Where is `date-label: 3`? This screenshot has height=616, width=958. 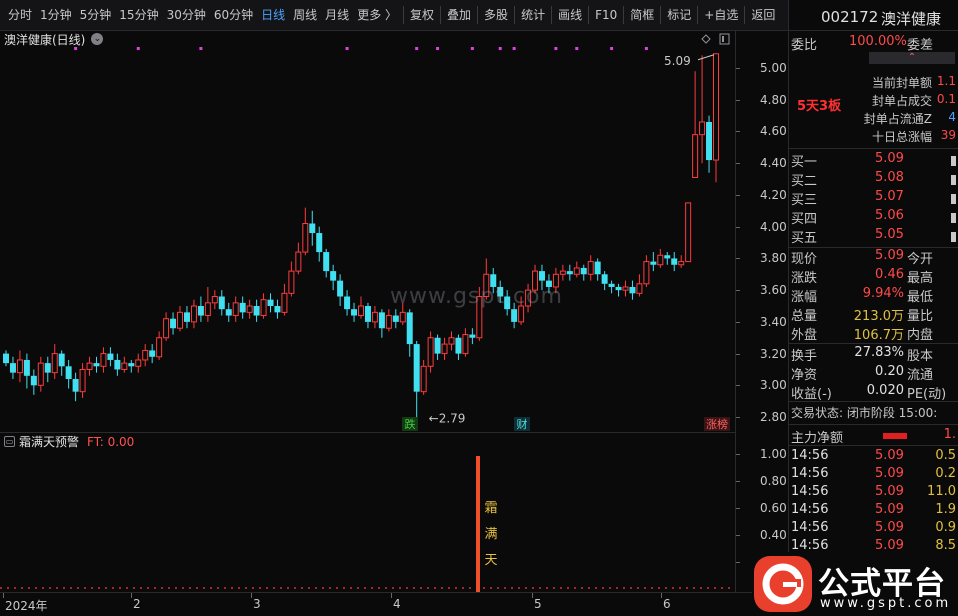 date-label: 3 is located at coordinates (257, 604).